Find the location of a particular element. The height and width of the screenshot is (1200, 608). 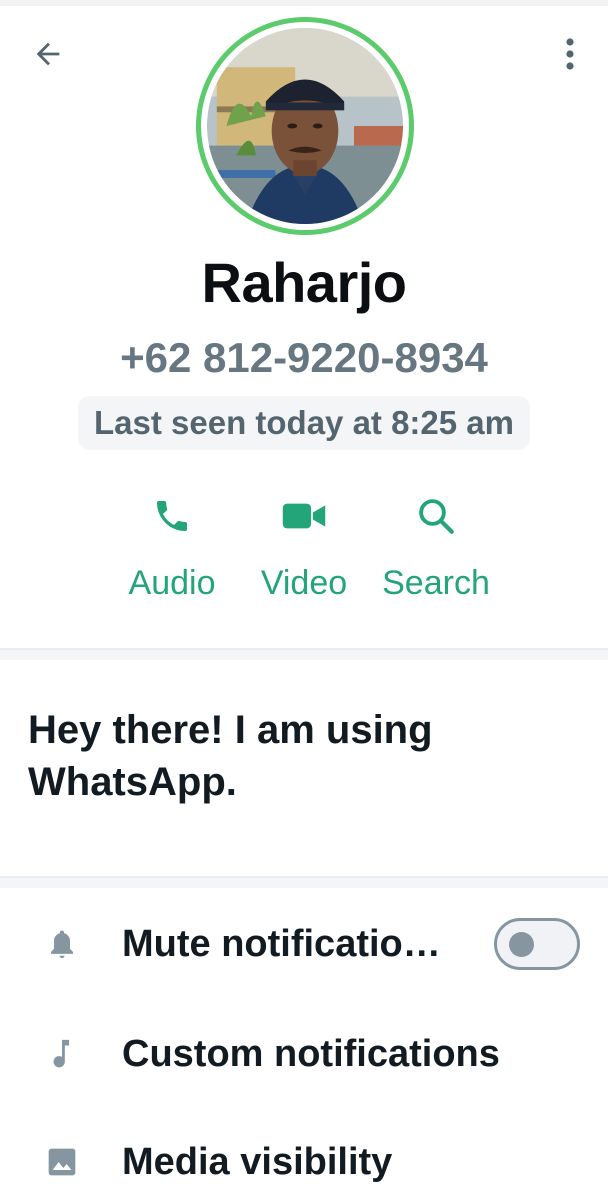

music-note-icon is located at coordinates (62, 1054).